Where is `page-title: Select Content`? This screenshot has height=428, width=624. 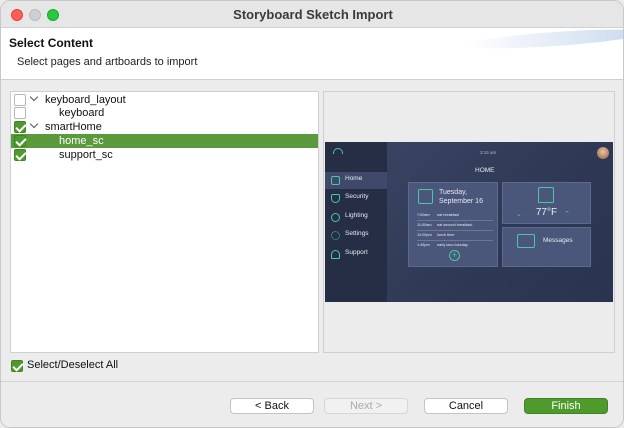
page-title: Select Content is located at coordinates (51, 43).